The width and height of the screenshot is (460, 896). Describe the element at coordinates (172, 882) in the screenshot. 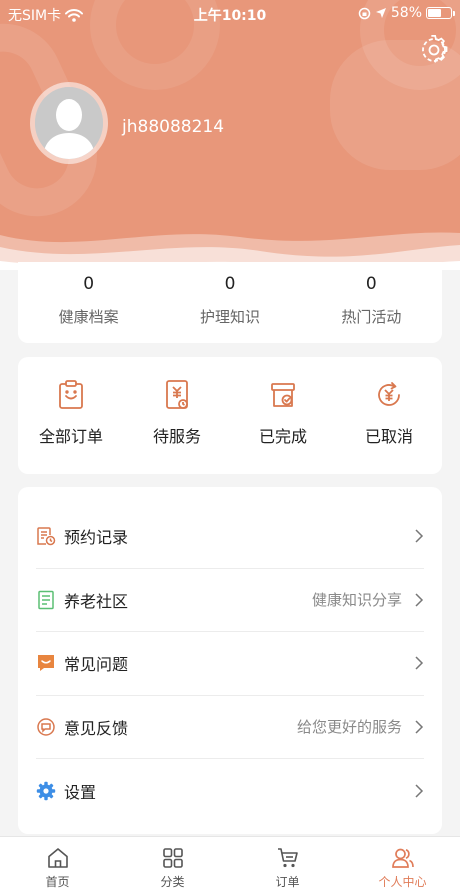

I see `tab-label: 分类` at that location.